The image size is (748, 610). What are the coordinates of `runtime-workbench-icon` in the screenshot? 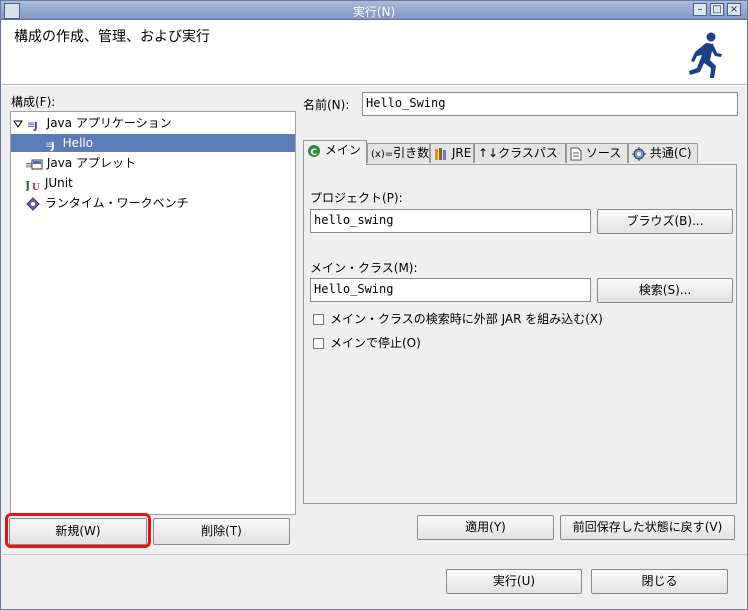 It's located at (33, 203).